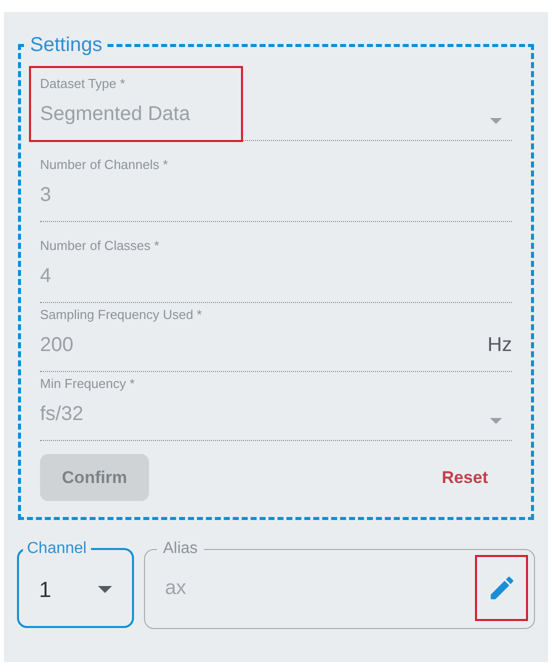 This screenshot has height=672, width=552. Describe the element at coordinates (45, 590) in the screenshot. I see `field-value: 1` at that location.